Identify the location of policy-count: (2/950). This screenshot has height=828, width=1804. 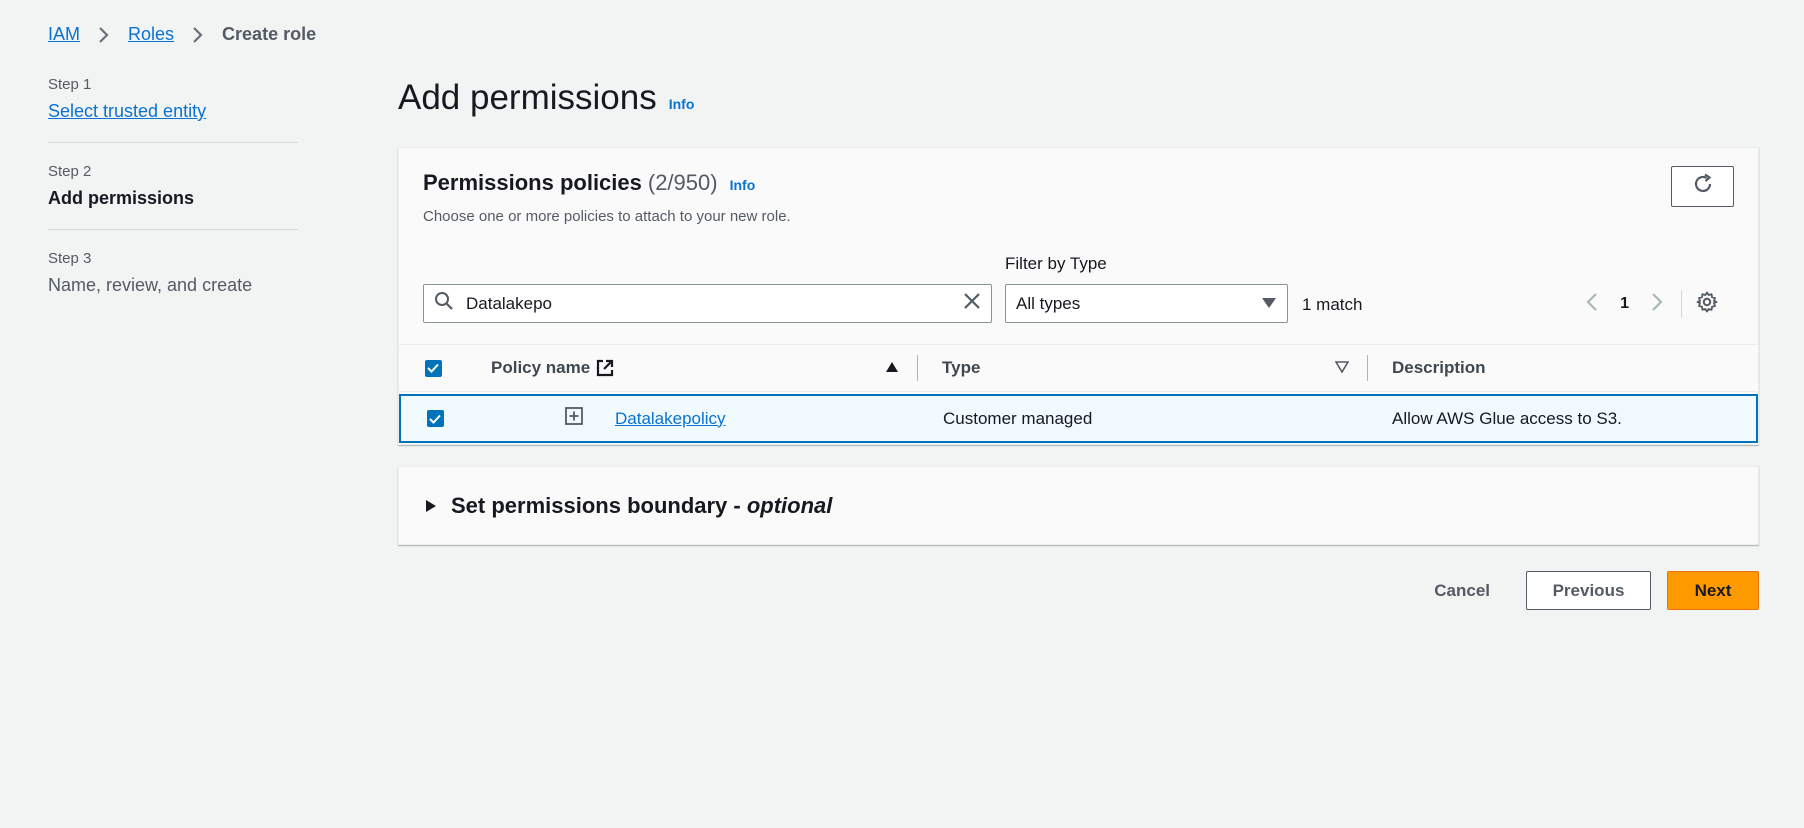
(682, 182).